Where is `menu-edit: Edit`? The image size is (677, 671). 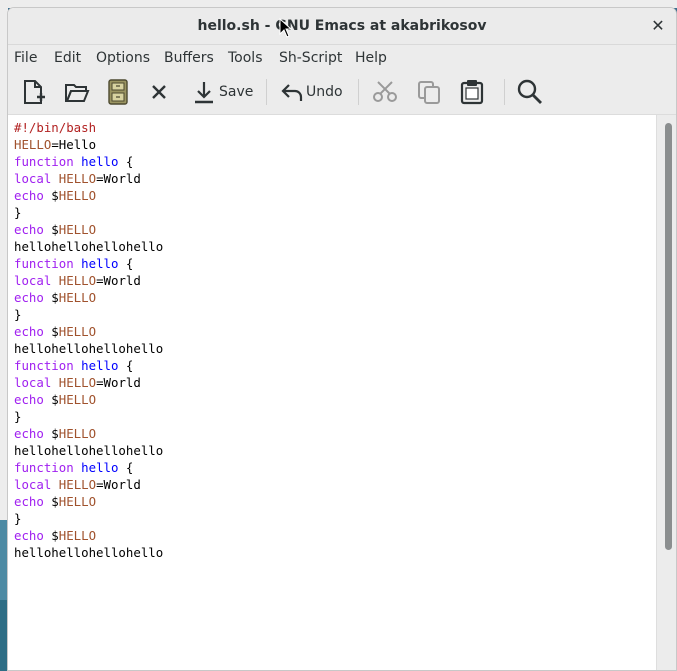 menu-edit: Edit is located at coordinates (67, 58).